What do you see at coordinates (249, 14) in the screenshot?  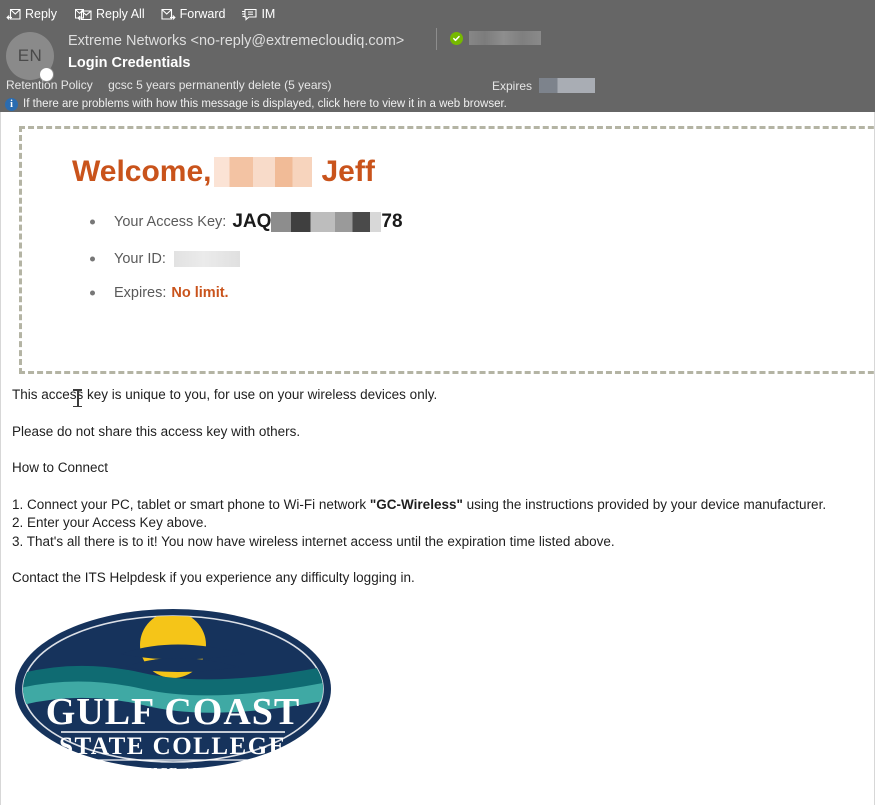 I see `chat-bubble-icon` at bounding box center [249, 14].